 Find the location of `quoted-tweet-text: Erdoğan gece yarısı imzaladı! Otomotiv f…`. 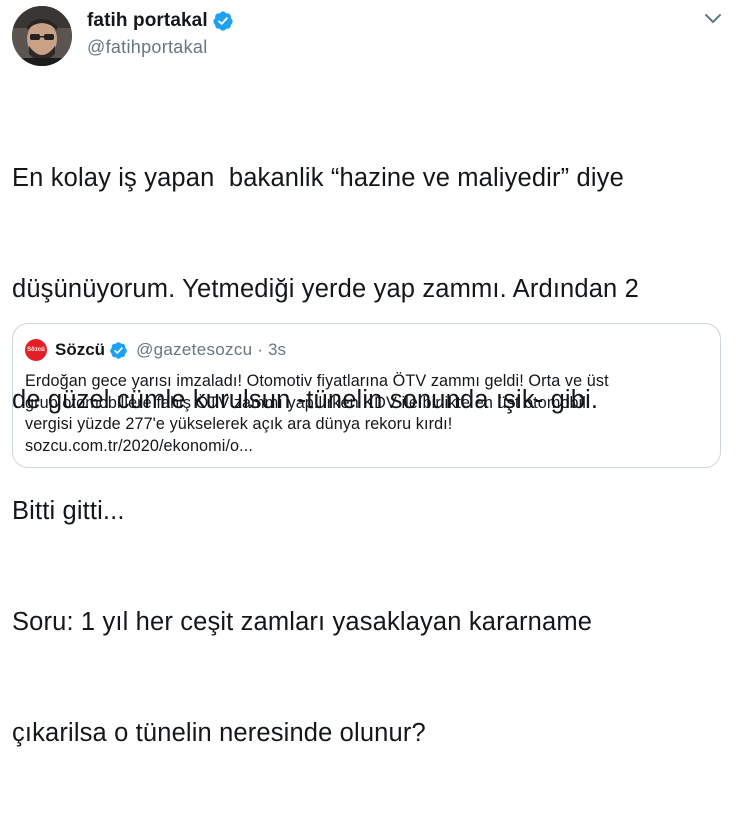

quoted-tweet-text: Erdoğan gece yarısı imzaladı! Otomotiv f… is located at coordinates (370, 414).